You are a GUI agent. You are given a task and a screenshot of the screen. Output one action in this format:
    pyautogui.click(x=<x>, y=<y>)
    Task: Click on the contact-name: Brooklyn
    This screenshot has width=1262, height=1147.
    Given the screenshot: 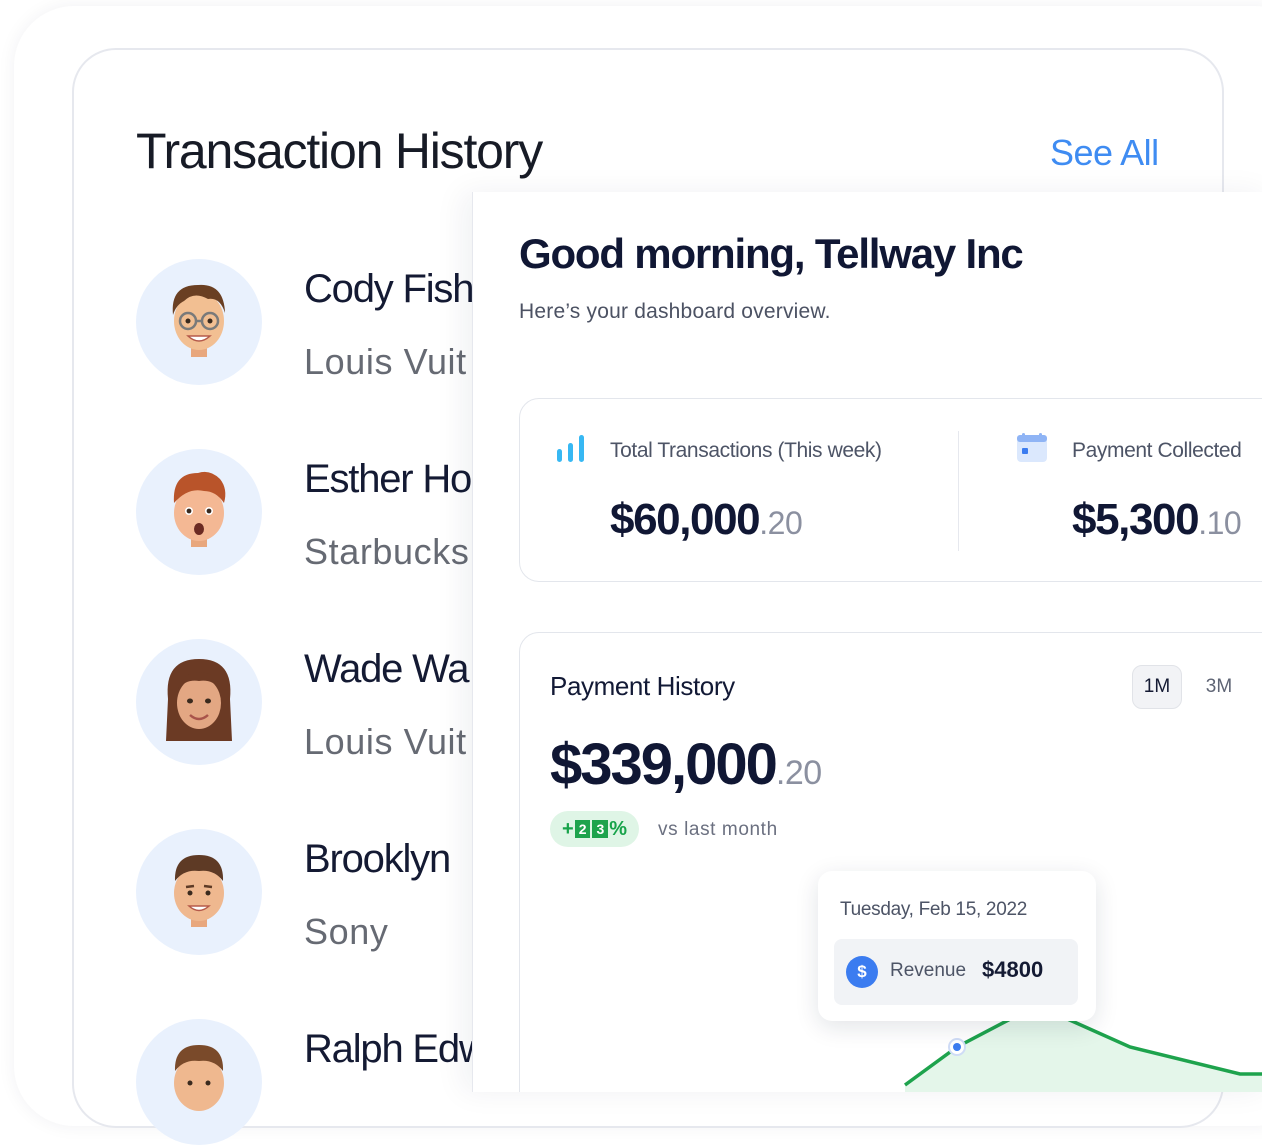 What is the action you would take?
    pyautogui.click(x=377, y=859)
    